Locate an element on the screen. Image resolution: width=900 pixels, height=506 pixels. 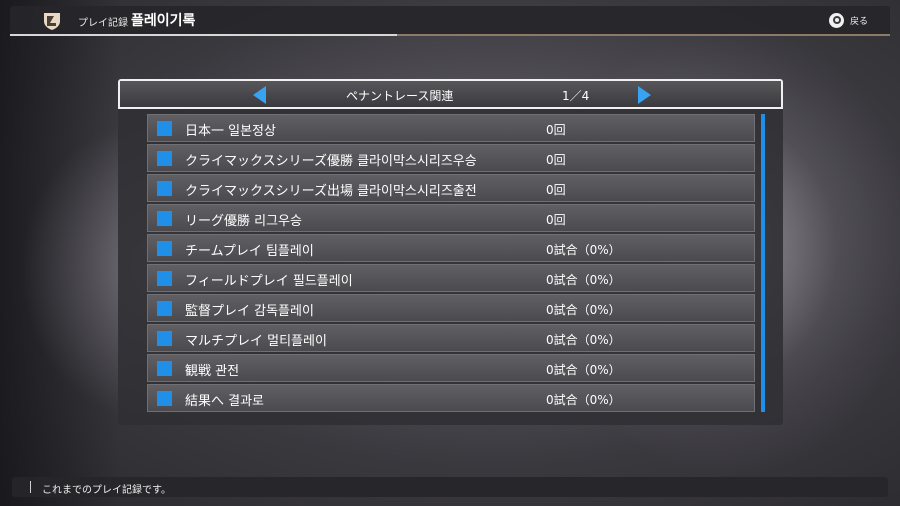
record-row: クライマックスシリーズ出場 클라이막스시리즈출전 0回 is located at coordinates (451, 188).